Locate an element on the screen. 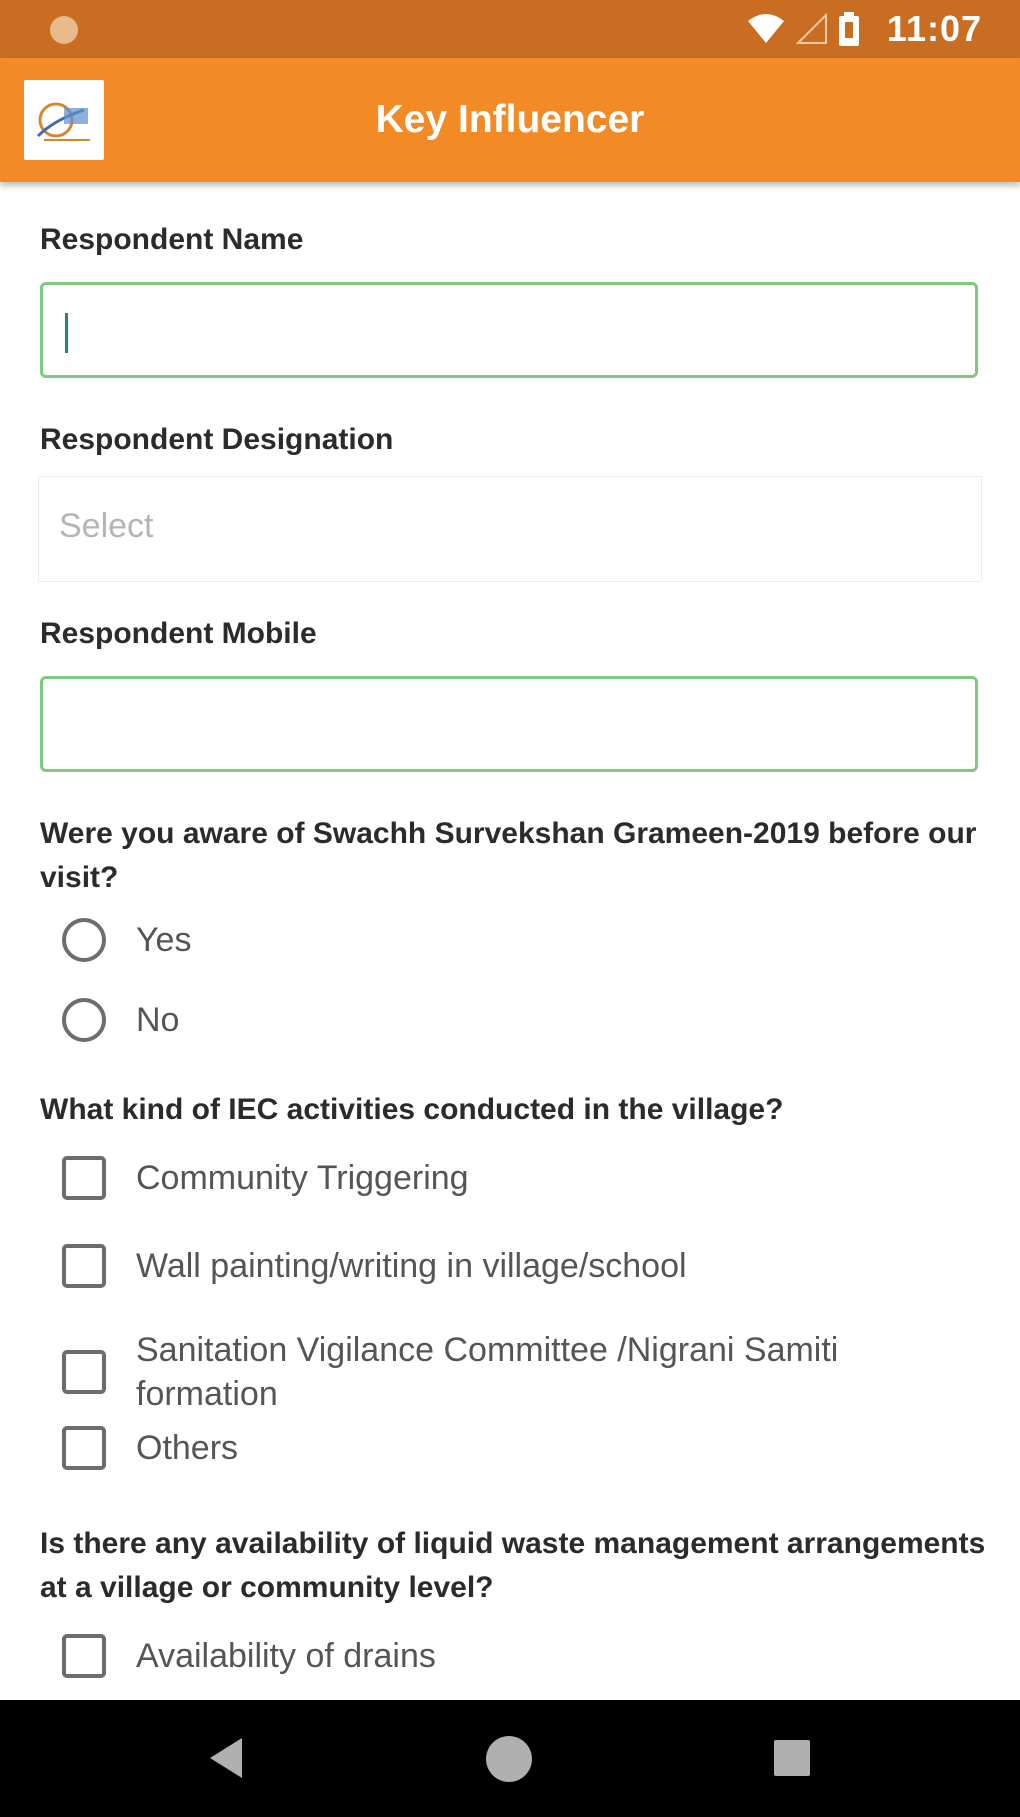 This screenshot has width=1020, height=1817. checkbox-drains: Availability of drains is located at coordinates (249, 1656).